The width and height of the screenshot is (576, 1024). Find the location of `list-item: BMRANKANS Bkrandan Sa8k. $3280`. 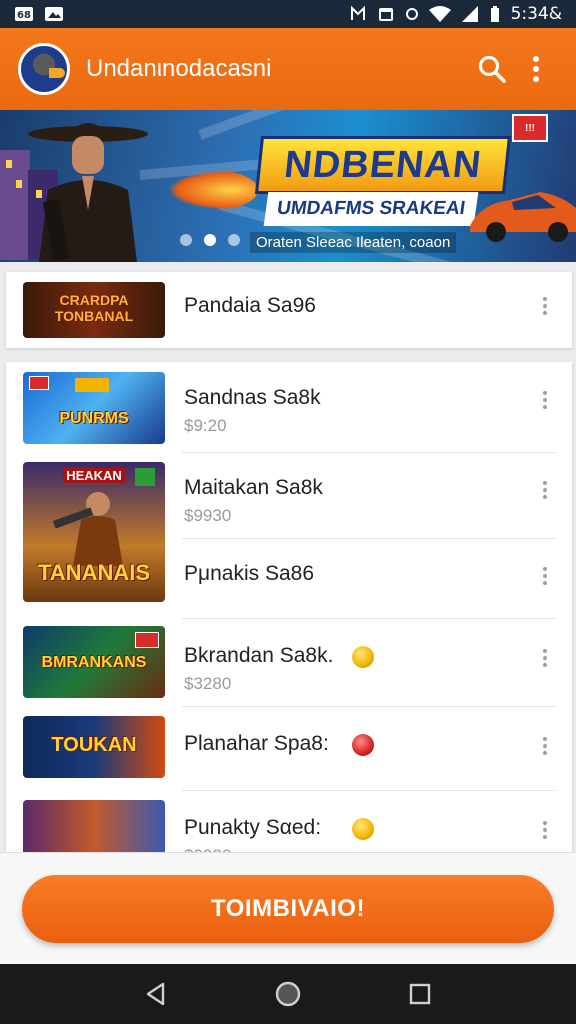

list-item: BMRANKANS Bkrandan Sa8k. $3280 is located at coordinates (289, 662).